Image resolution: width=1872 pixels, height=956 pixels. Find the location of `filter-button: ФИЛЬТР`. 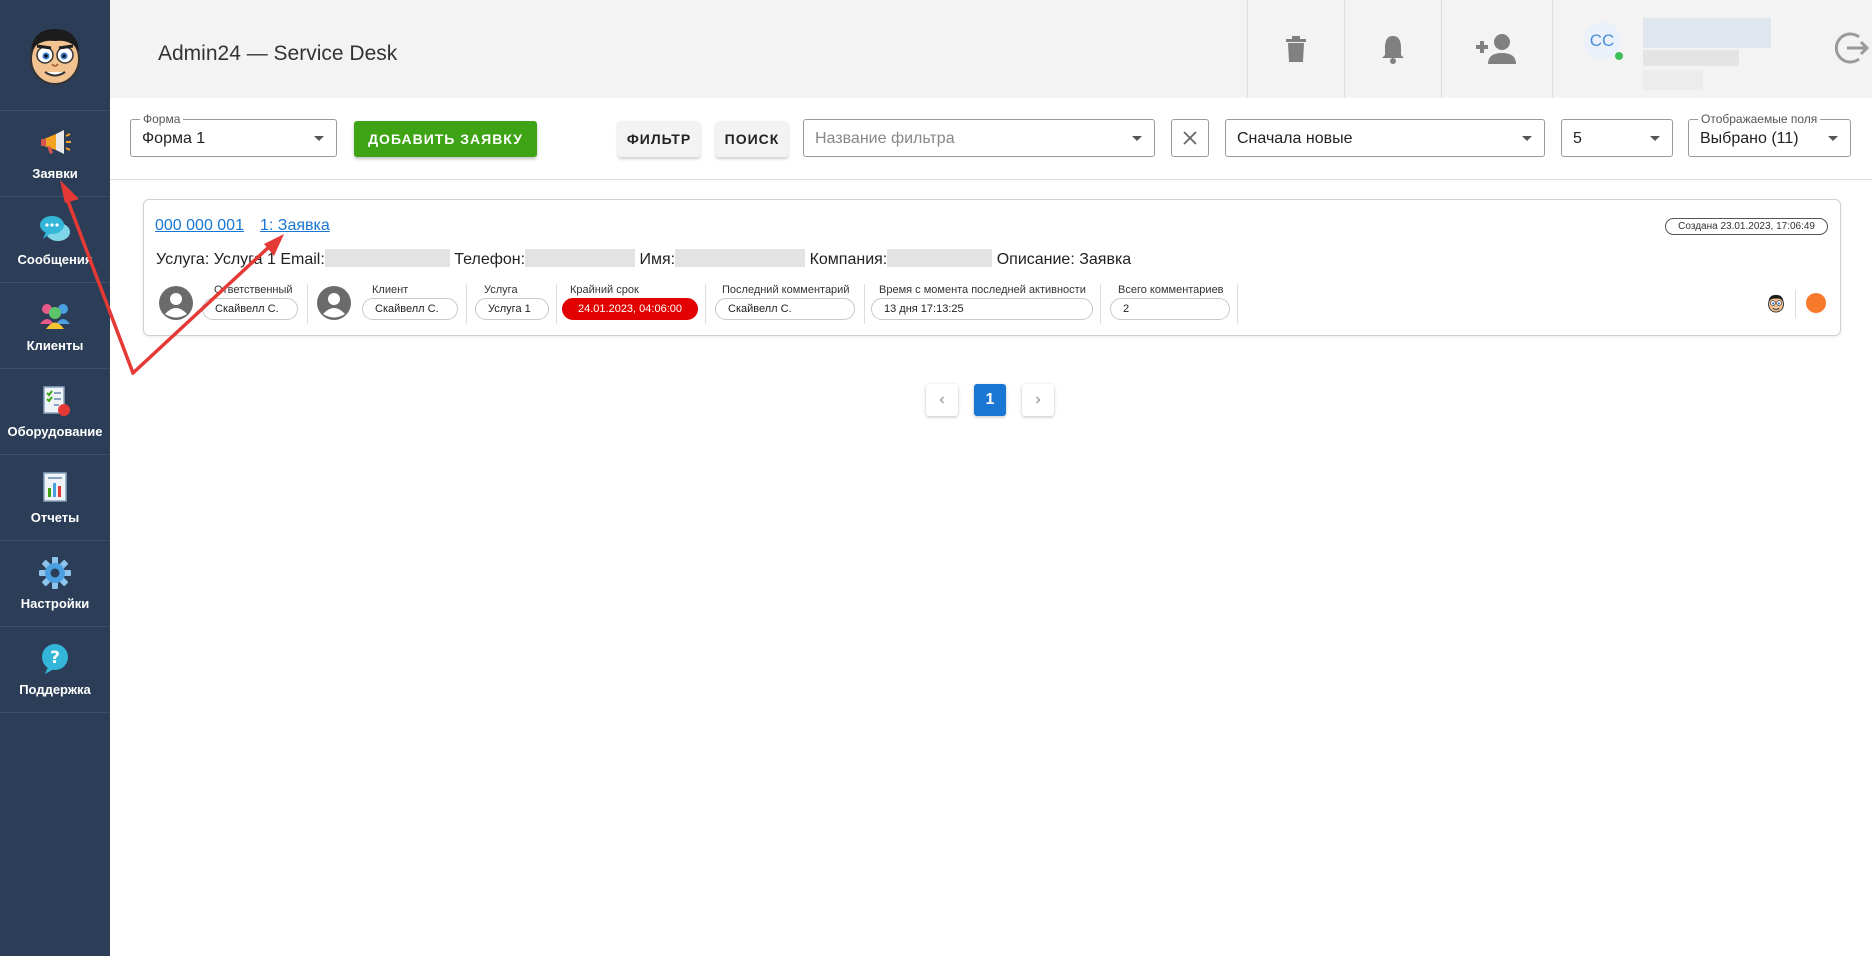

filter-button: ФИЛЬТР is located at coordinates (659, 139).